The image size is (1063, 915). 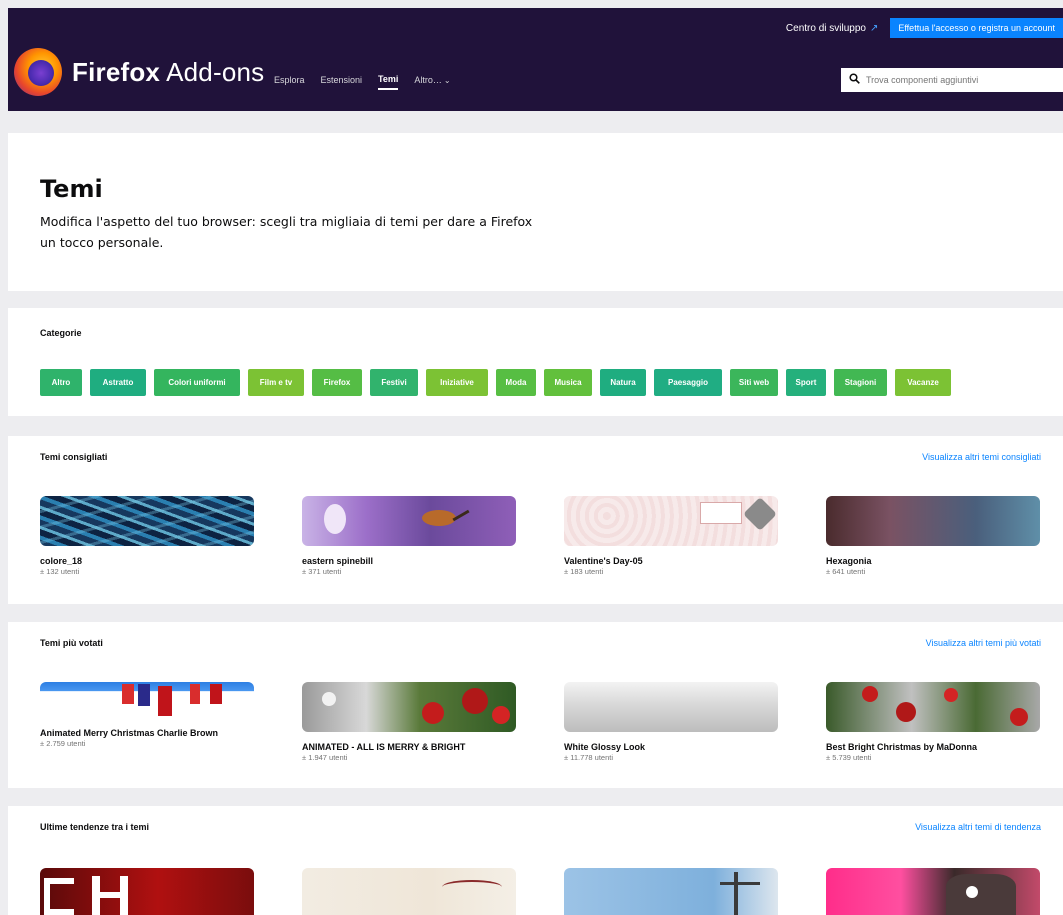 I want to click on category-altro: Altro, so click(x=61, y=382).